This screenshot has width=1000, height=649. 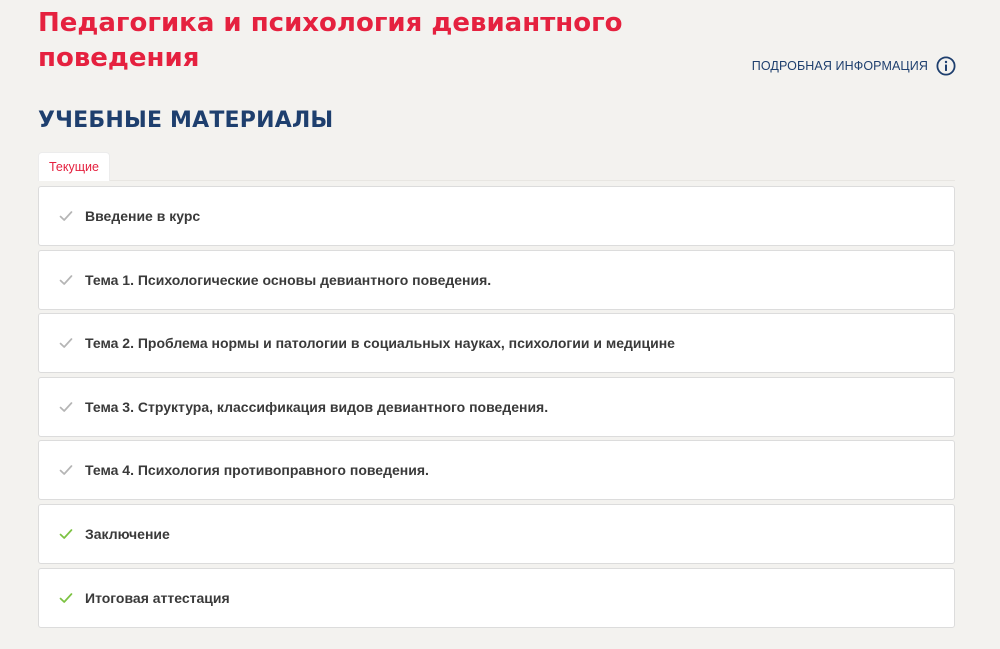 What do you see at coordinates (157, 597) in the screenshot?
I see `material-label: Итоговая аттестация` at bounding box center [157, 597].